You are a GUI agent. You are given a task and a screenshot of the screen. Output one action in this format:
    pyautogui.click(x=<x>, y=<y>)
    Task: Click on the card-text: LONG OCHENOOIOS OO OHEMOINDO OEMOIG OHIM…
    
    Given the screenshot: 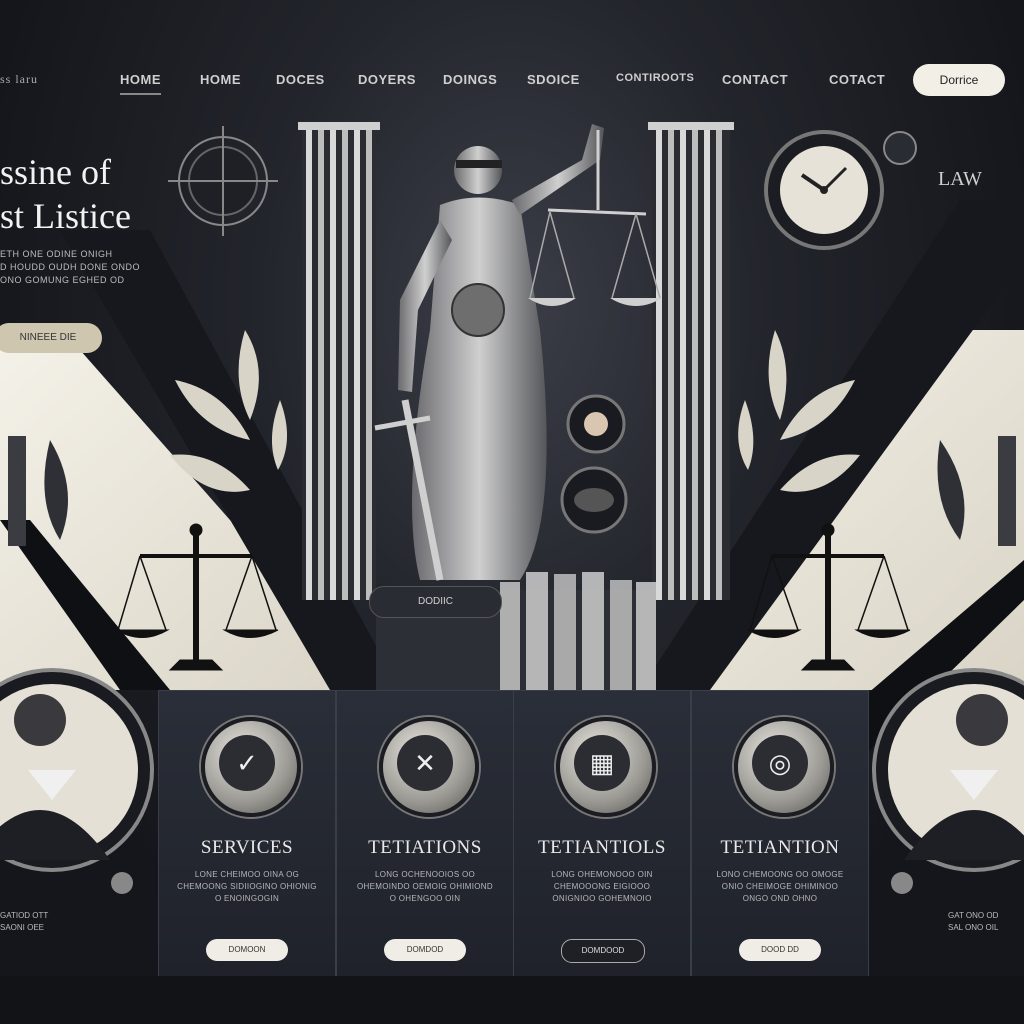 What is the action you would take?
    pyautogui.click(x=425, y=886)
    